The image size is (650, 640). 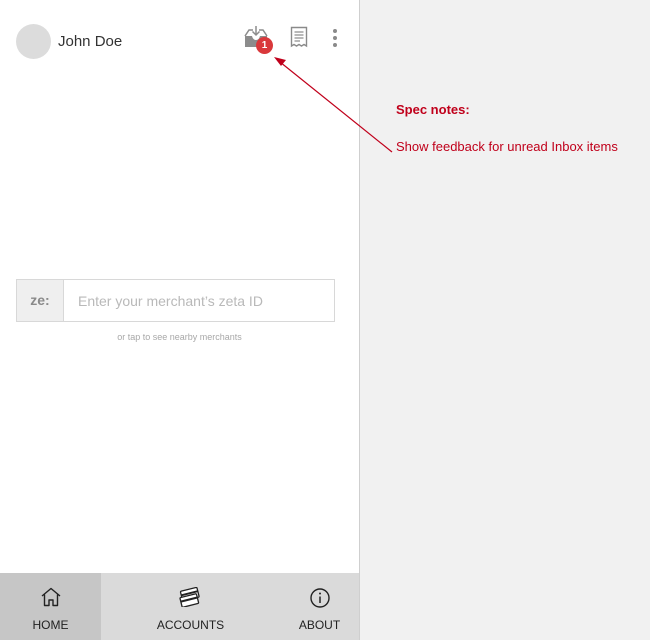 I want to click on bottom-navigation: HOME ACCOUNTS ABOUT, so click(x=179, y=606).